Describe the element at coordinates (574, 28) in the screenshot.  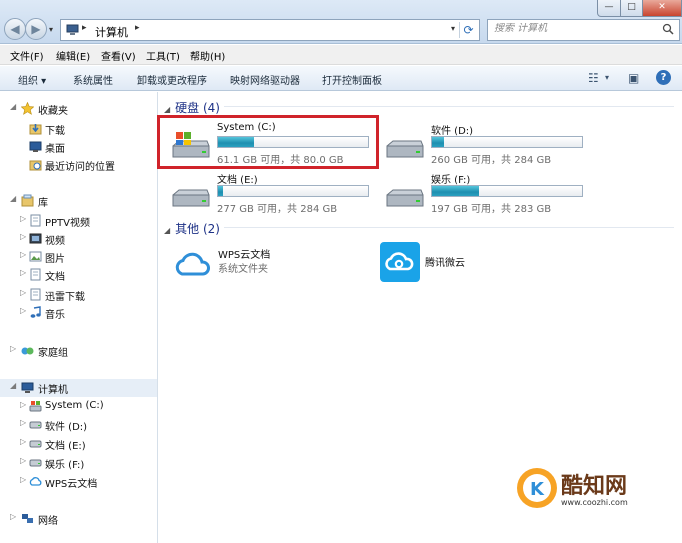
I see `search-input` at that location.